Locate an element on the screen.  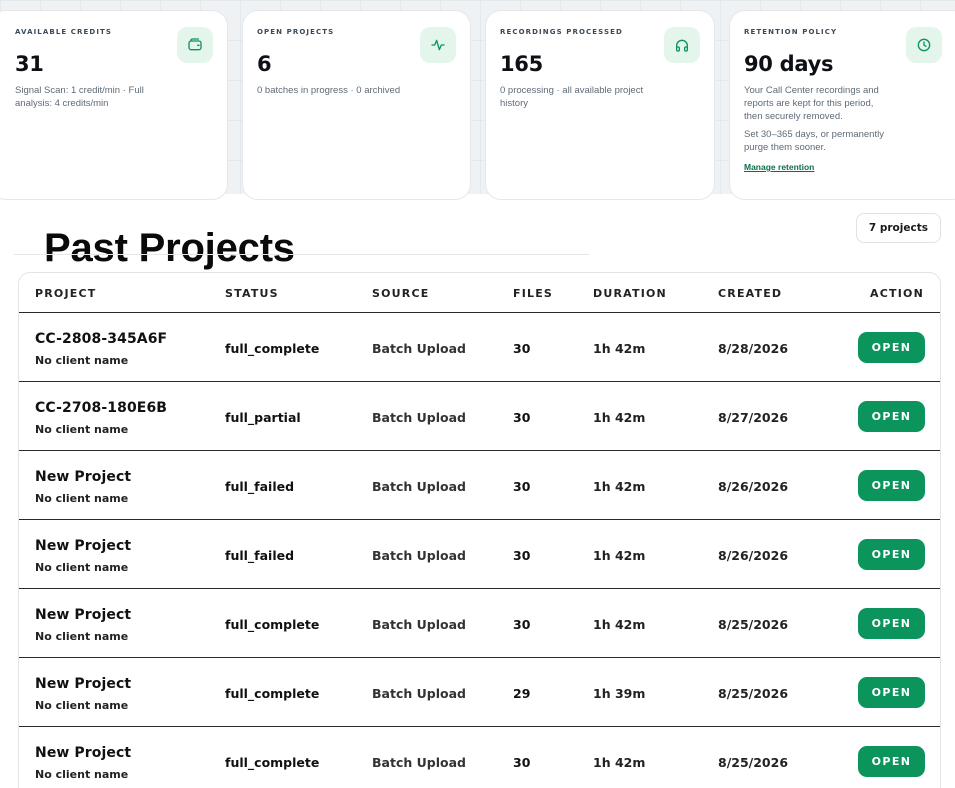
headphones-icon is located at coordinates (682, 45).